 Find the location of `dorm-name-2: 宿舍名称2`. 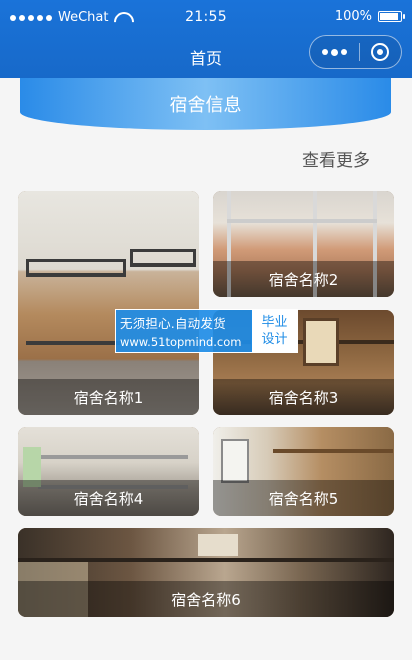

dorm-name-2: 宿舍名称2 is located at coordinates (303, 279).